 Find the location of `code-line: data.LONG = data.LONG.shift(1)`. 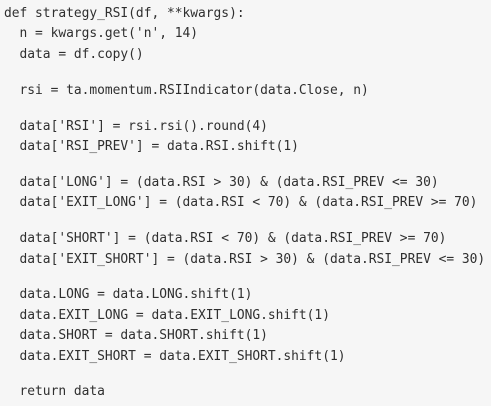

code-line: data.LONG = data.LONG.shift(1) is located at coordinates (128, 295).